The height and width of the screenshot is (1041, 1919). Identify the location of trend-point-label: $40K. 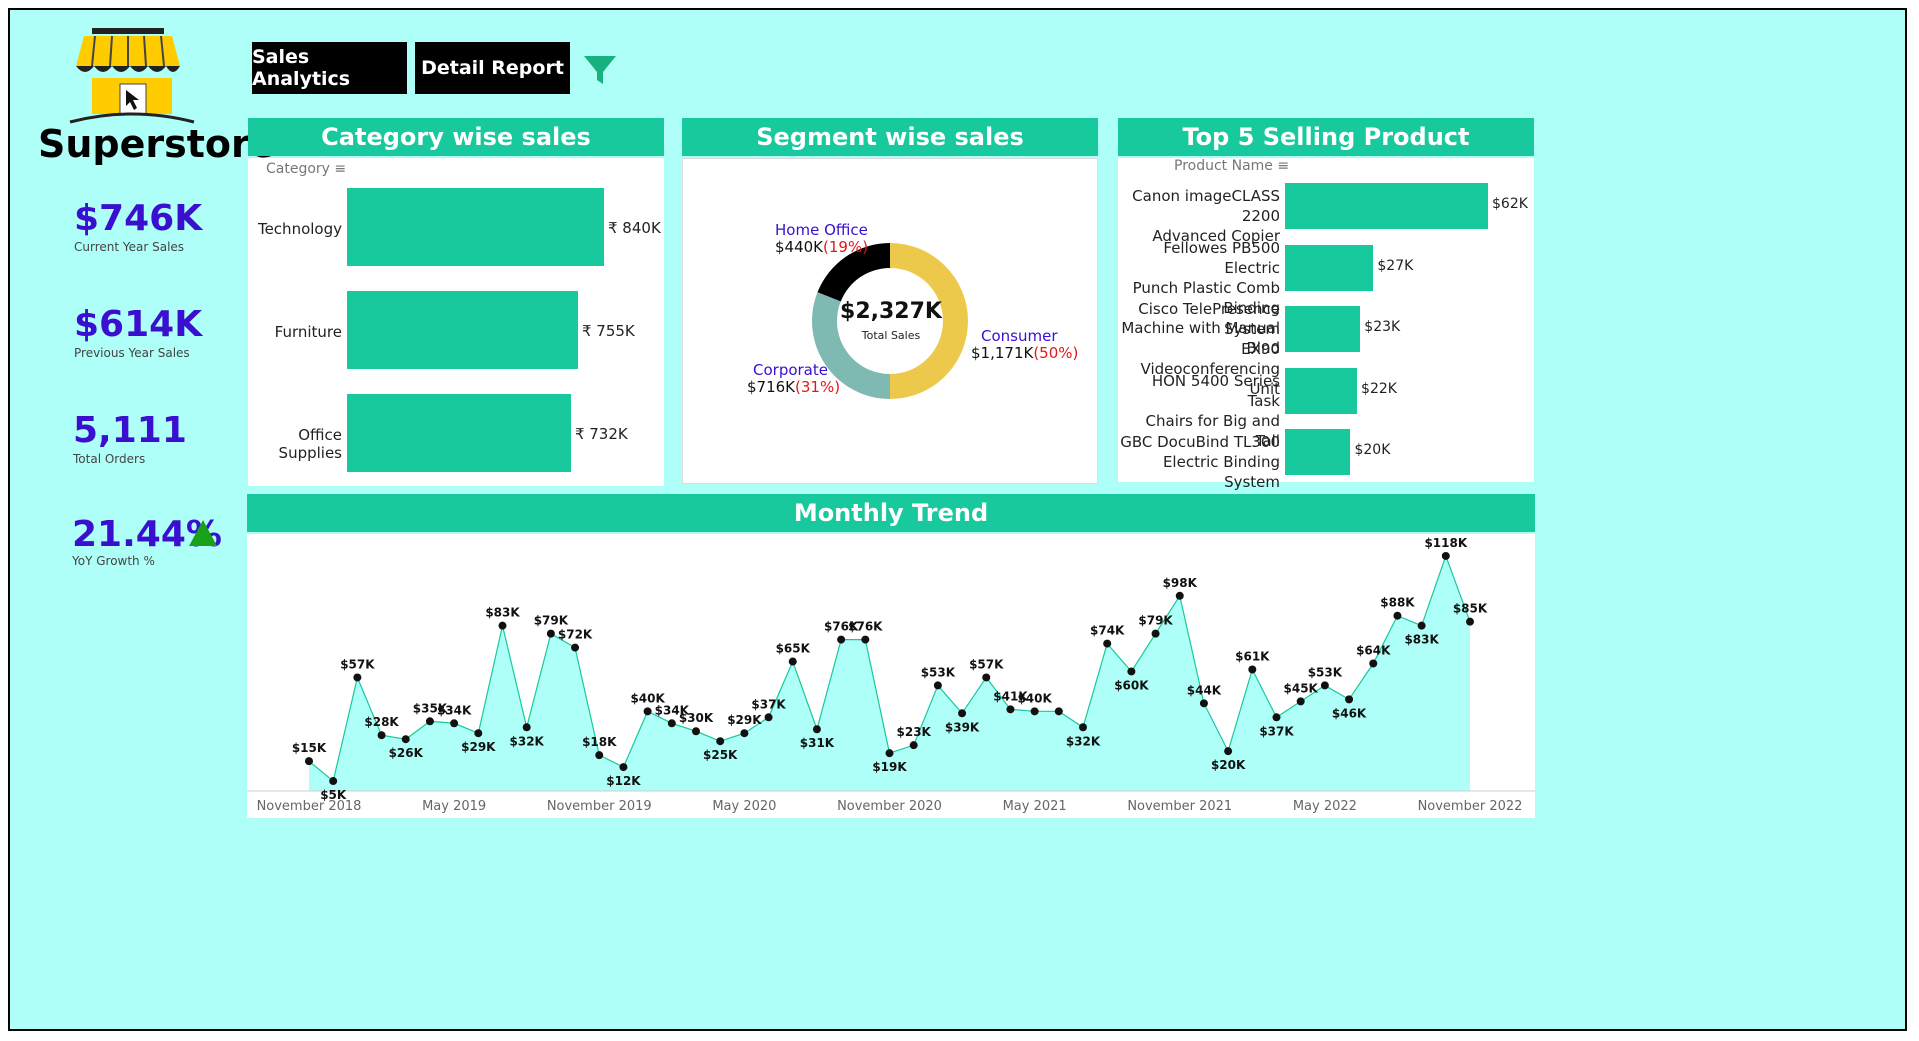
(1034, 698).